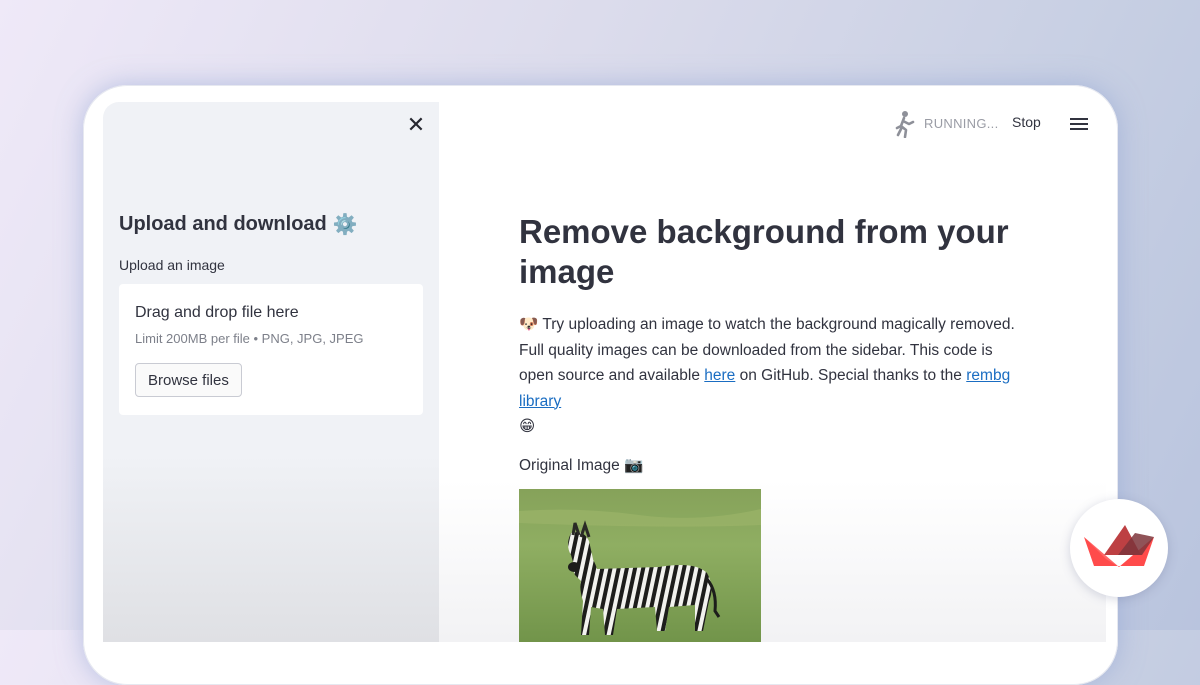 This screenshot has height=685, width=1200. I want to click on sidebar-title: Upload and download ⚙️, so click(238, 224).